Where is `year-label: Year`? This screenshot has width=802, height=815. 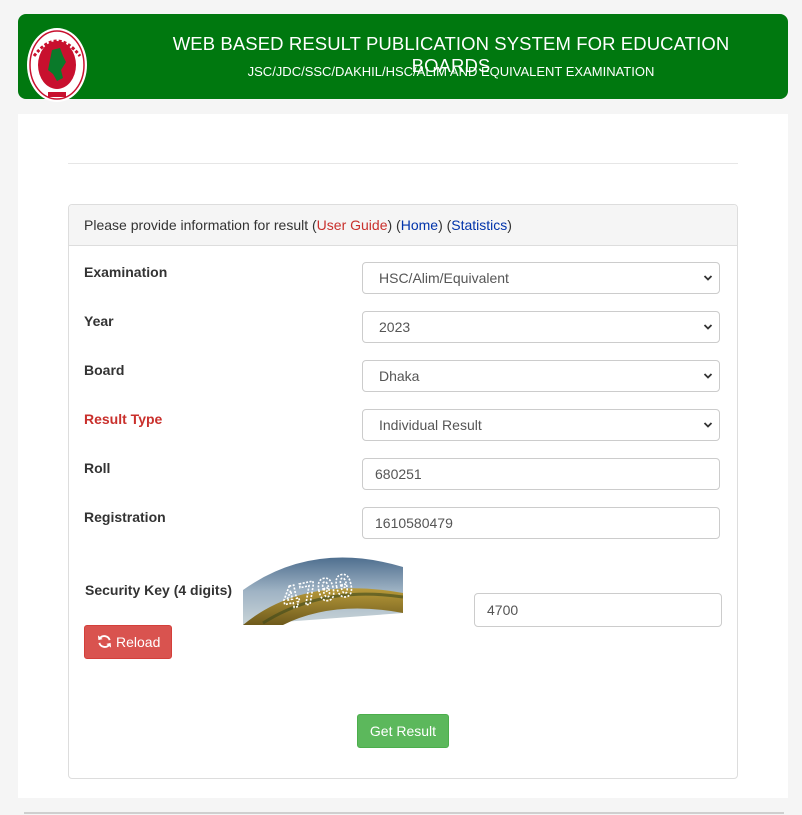 year-label: Year is located at coordinates (99, 321).